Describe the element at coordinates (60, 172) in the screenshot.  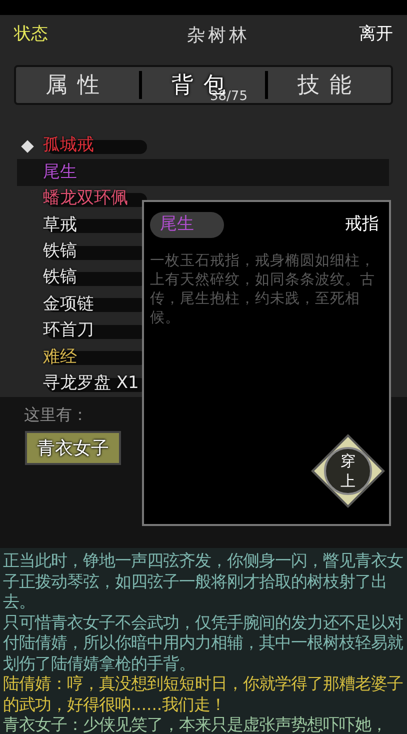
I see `item-name: 尾生` at that location.